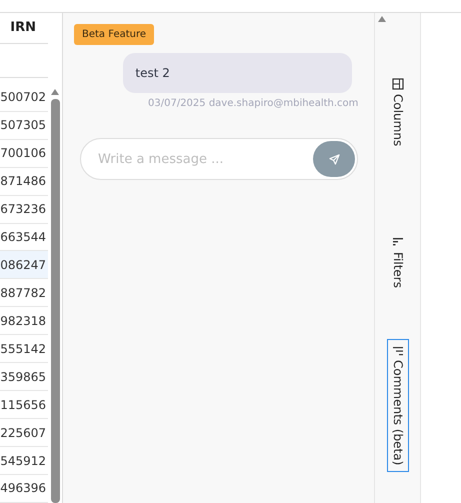  Describe the element at coordinates (24, 238) in the screenshot. I see `table-cell: 663544` at that location.